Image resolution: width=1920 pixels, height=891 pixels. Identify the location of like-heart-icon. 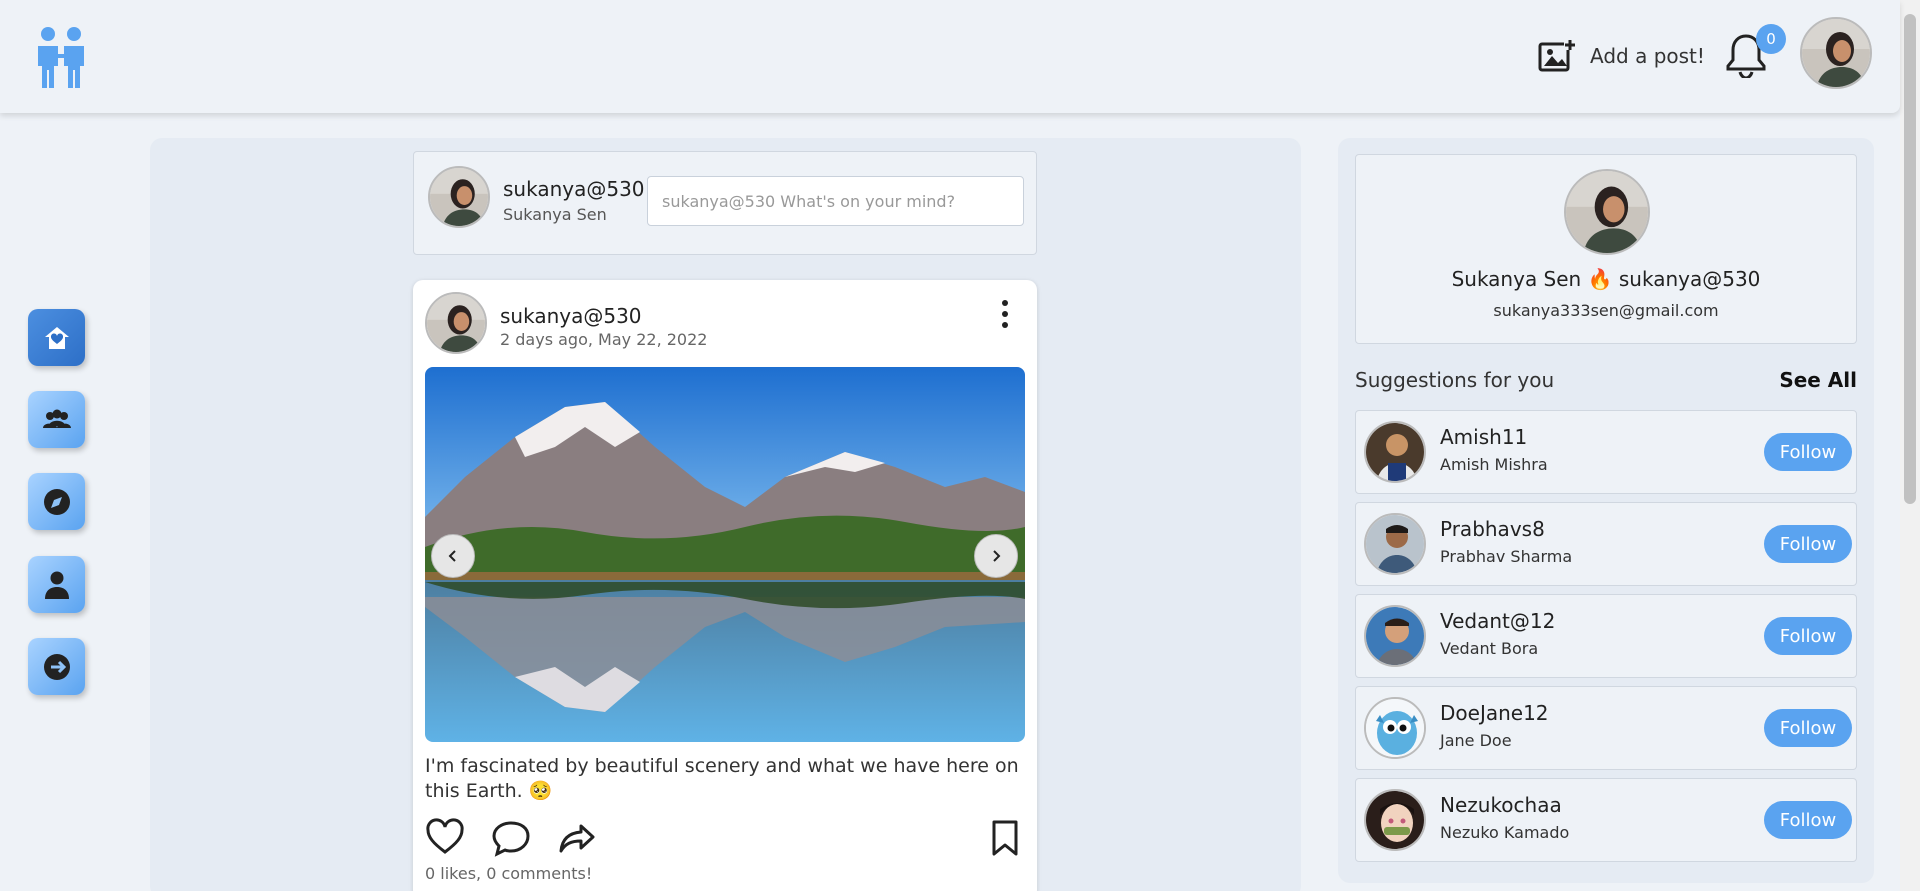
(445, 838).